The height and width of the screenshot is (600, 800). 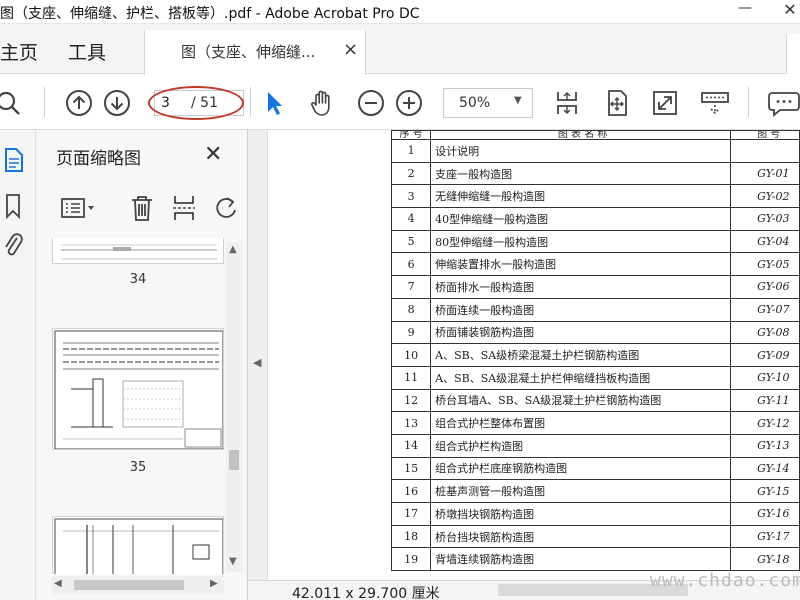 I want to click on row-name: A、SB、SA级桥梁混凝土护栏钢筋构造图, so click(x=581, y=355).